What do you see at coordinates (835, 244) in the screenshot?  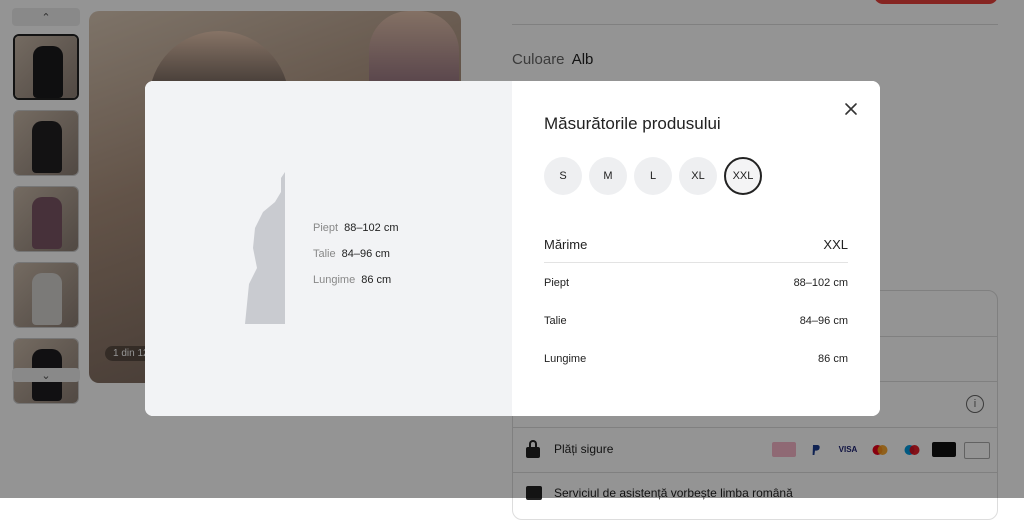 I see `size-header-value: XXL` at bounding box center [835, 244].